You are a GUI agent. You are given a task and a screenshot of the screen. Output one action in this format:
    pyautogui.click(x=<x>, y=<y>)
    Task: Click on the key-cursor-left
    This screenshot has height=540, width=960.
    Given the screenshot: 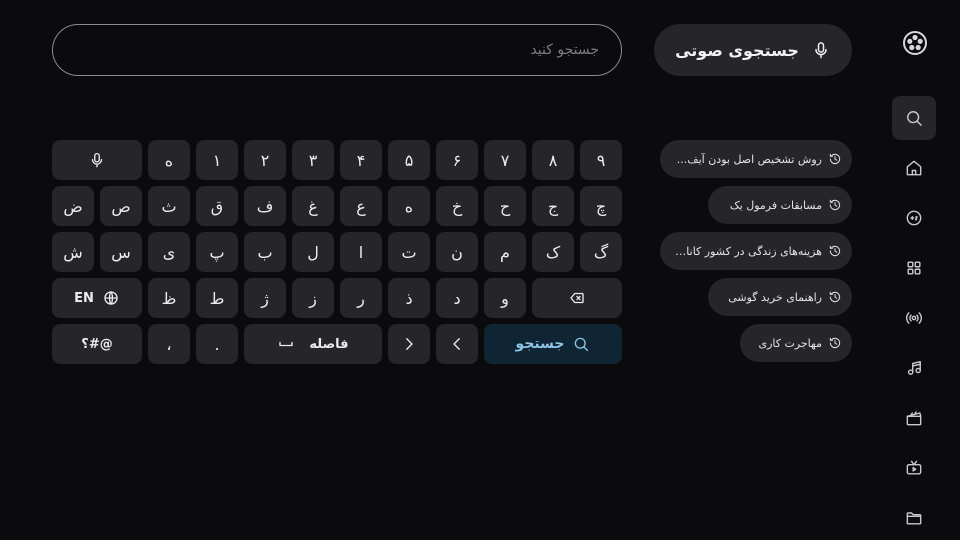 What is the action you would take?
    pyautogui.click(x=457, y=344)
    